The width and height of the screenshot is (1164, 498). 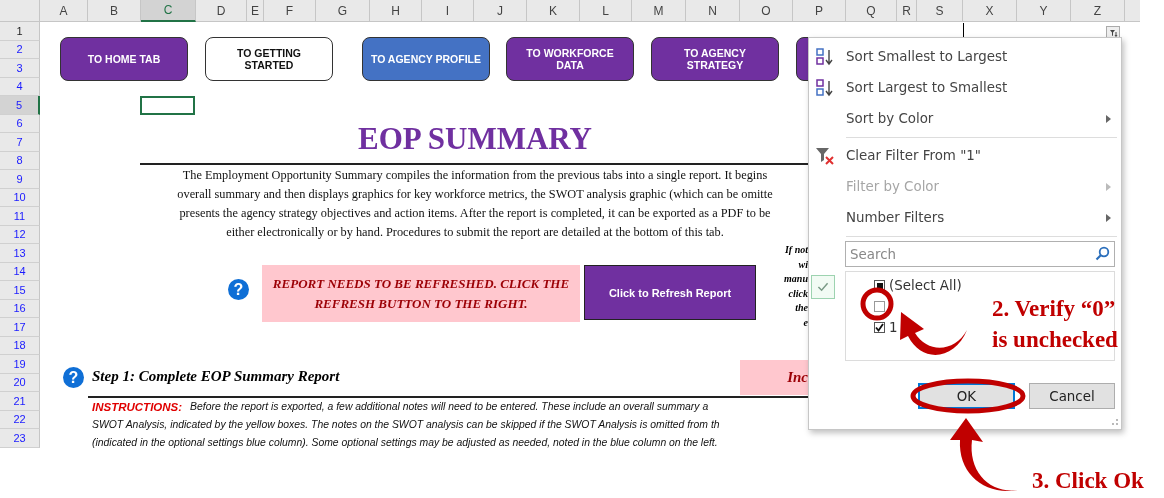 I want to click on column-header: J, so click(x=500, y=11).